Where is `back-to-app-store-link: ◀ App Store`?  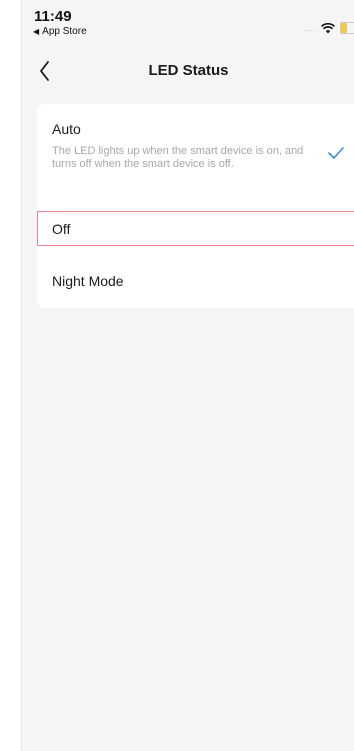
back-to-app-store-link: ◀ App Store is located at coordinates (60, 31).